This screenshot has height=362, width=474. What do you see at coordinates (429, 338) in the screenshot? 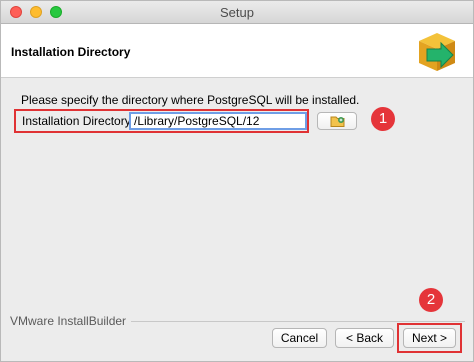
I see `next-button: Next >` at bounding box center [429, 338].